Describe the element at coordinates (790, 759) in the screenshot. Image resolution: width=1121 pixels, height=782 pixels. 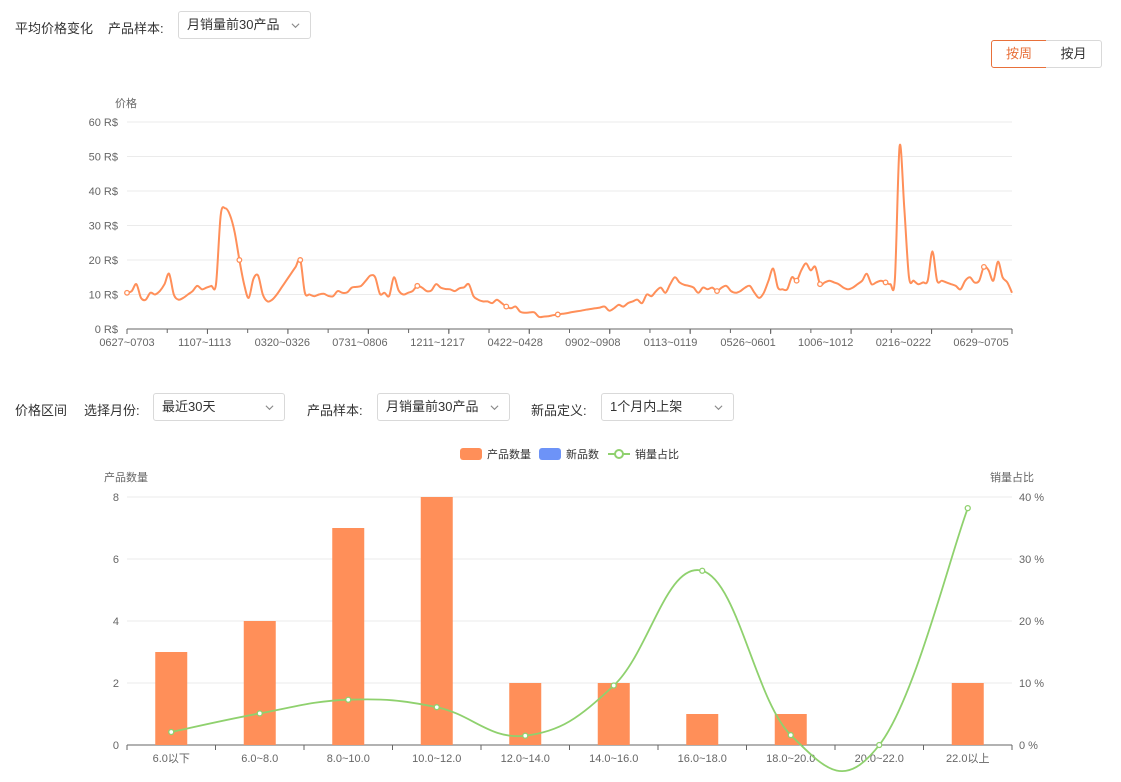
I see `x-tick-label: 18.0~20.0` at that location.